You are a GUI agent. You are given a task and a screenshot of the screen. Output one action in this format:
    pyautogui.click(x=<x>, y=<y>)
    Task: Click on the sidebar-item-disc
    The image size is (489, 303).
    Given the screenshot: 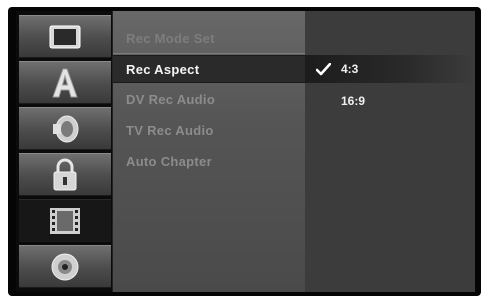 What is the action you would take?
    pyautogui.click(x=65, y=266)
    